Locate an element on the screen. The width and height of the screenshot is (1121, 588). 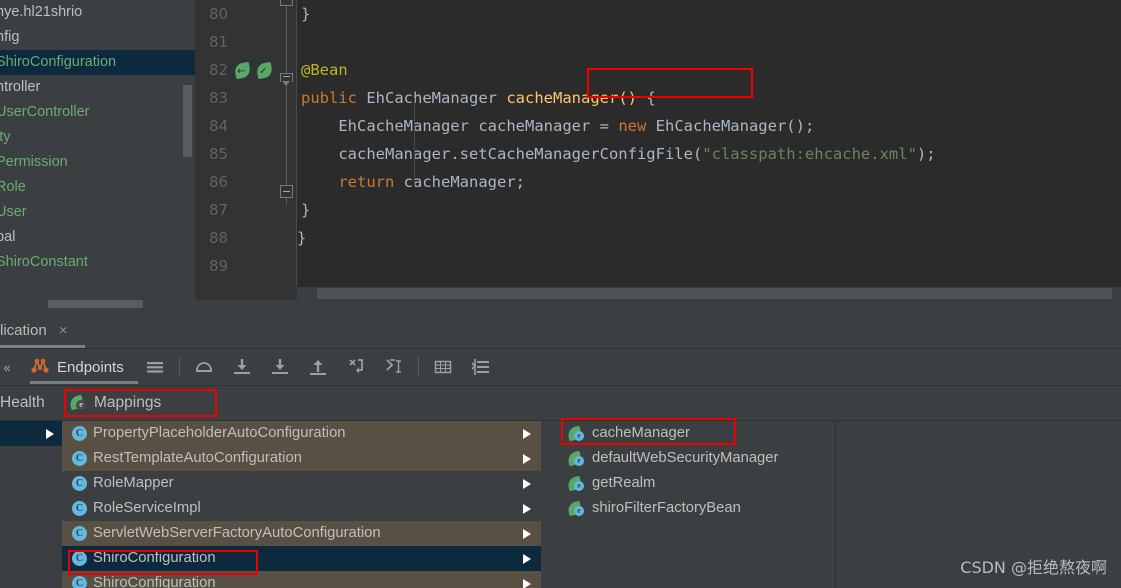
code-token-open-brace: { is located at coordinates (646, 98).